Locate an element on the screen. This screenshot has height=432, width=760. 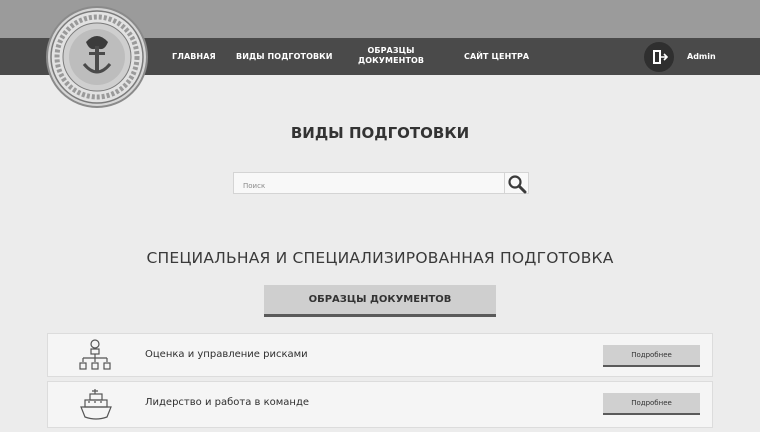
document-samples-button: ОБРАЗЦЫ ДОКУМЕНТОВ is located at coordinates (380, 301).